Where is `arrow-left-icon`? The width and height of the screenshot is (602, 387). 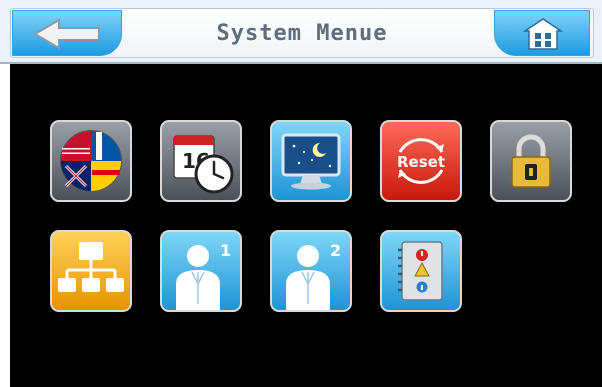
arrow-left-icon is located at coordinates (66, 34).